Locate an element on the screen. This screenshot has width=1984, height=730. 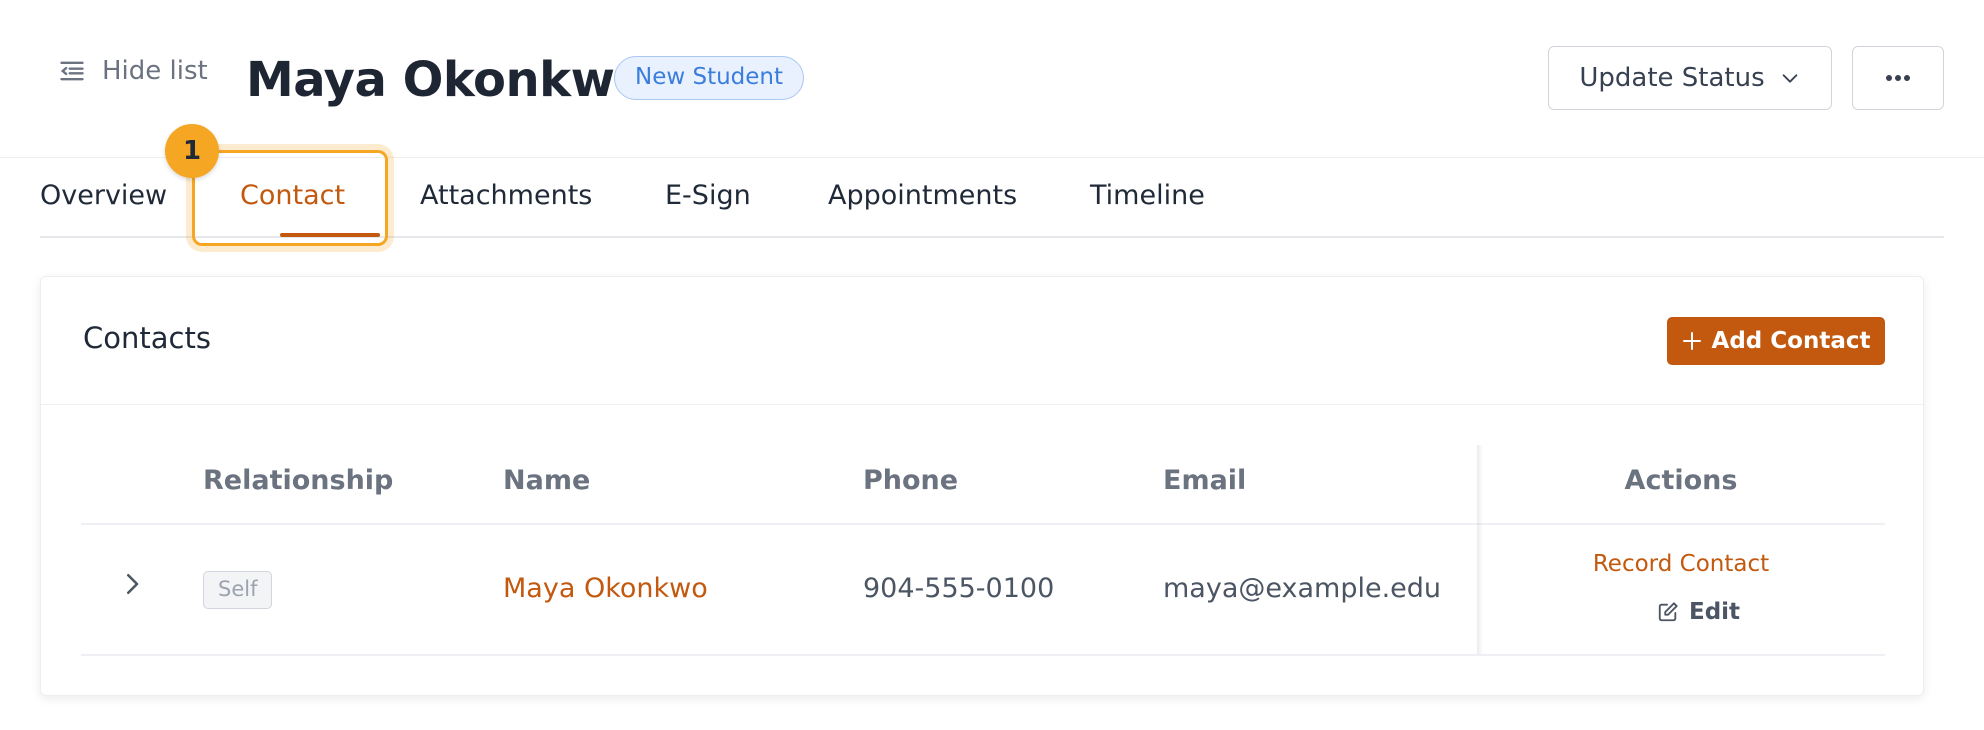
add-contact-button: Add Contact is located at coordinates (1776, 341).